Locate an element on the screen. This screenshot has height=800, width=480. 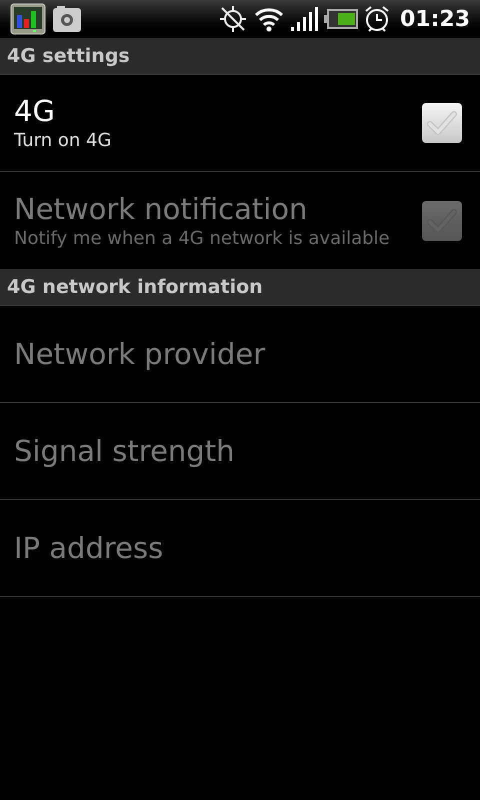
row-title: Network notification is located at coordinates (161, 208).